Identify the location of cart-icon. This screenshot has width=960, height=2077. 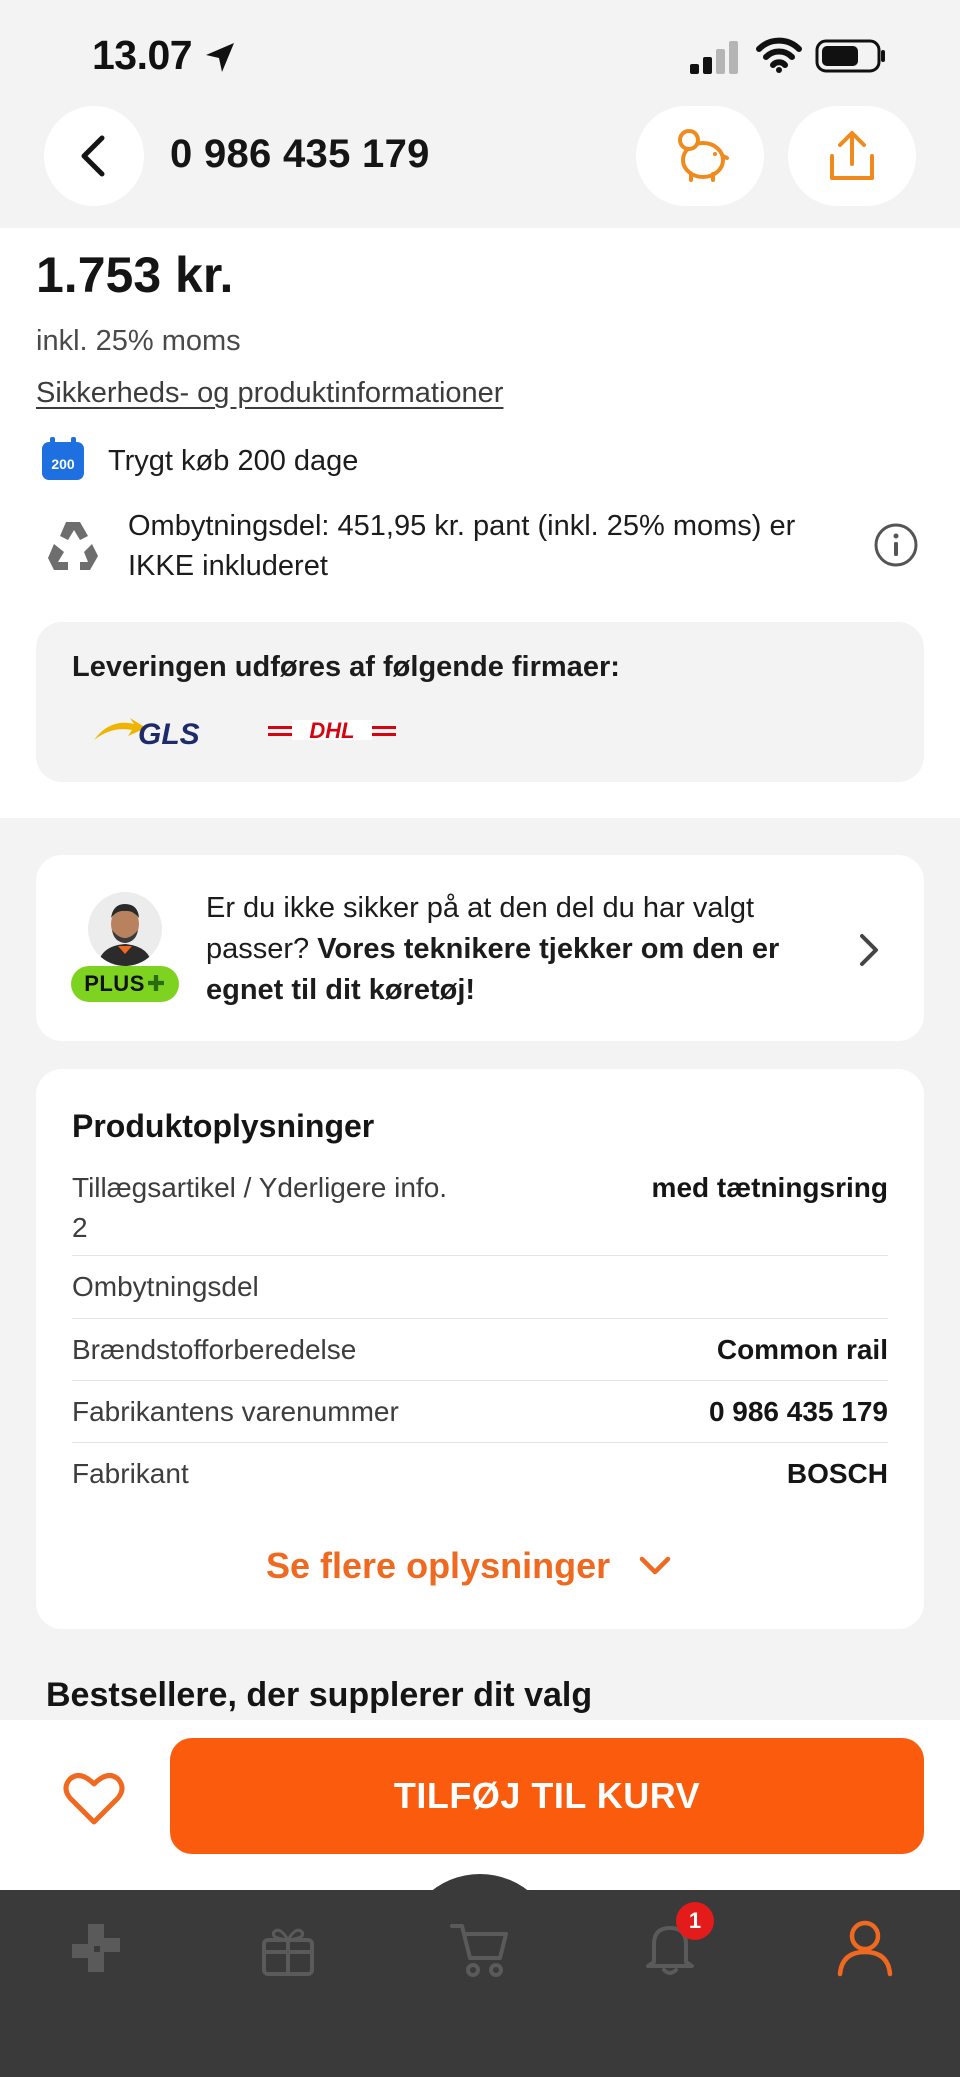
(480, 1950).